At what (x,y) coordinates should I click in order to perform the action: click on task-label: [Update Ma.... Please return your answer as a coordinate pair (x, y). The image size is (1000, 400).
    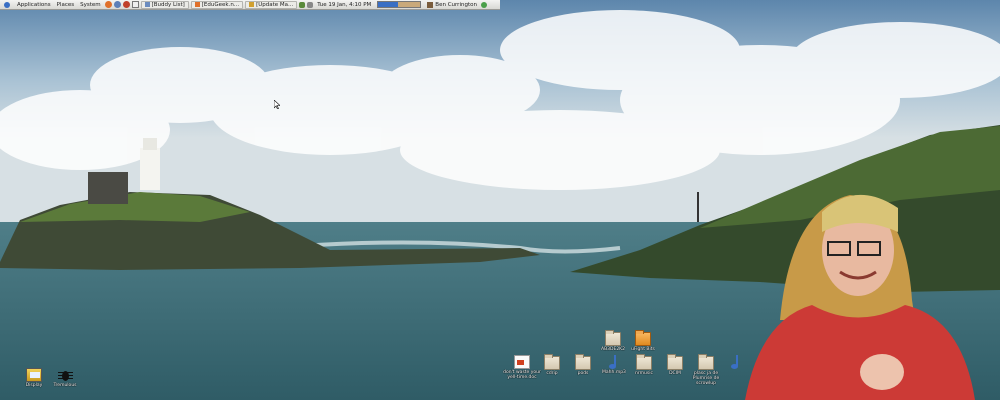
    Looking at the image, I should click on (275, 4).